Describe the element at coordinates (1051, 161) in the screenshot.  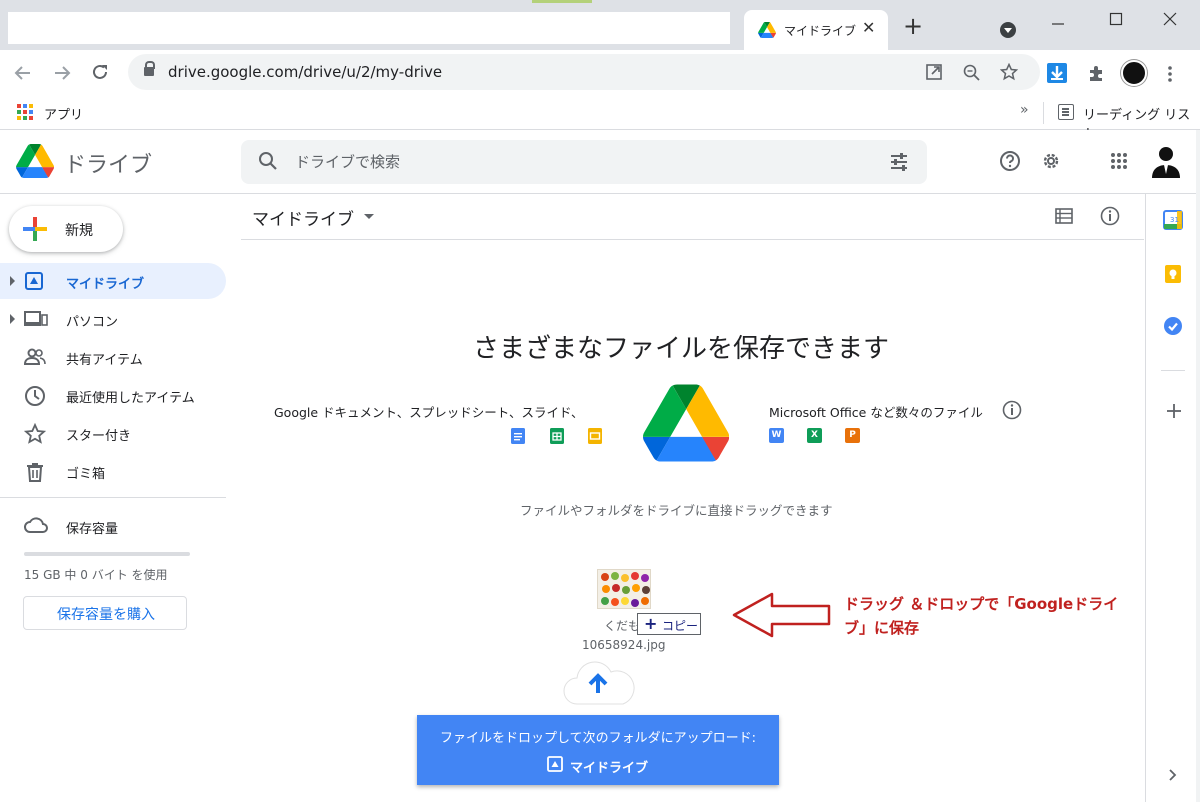
I see `settings-gear-icon` at that location.